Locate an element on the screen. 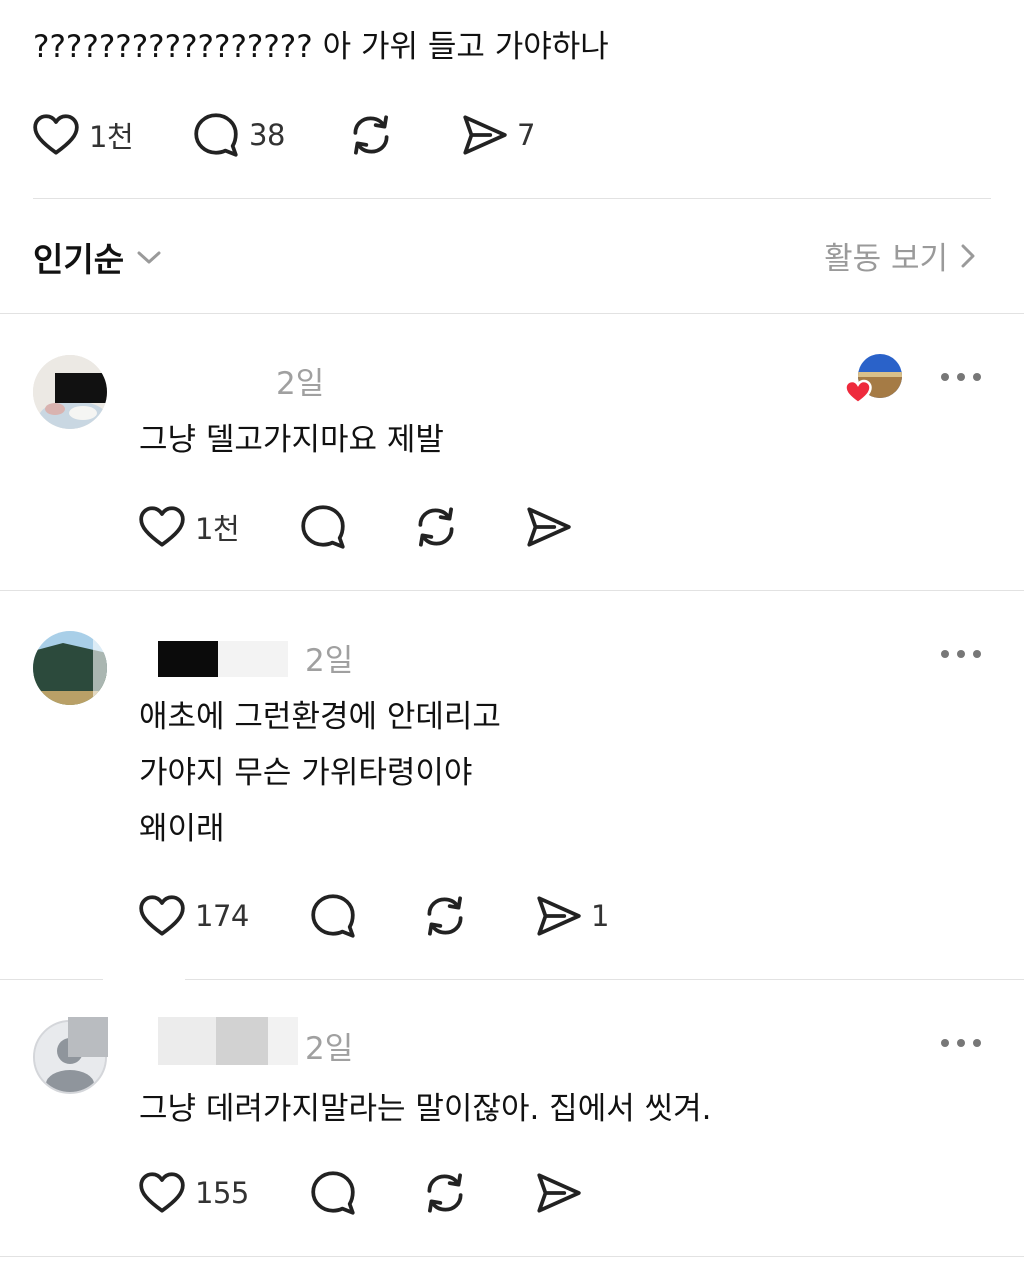  comment-like-count: 1천 is located at coordinates (217, 529).